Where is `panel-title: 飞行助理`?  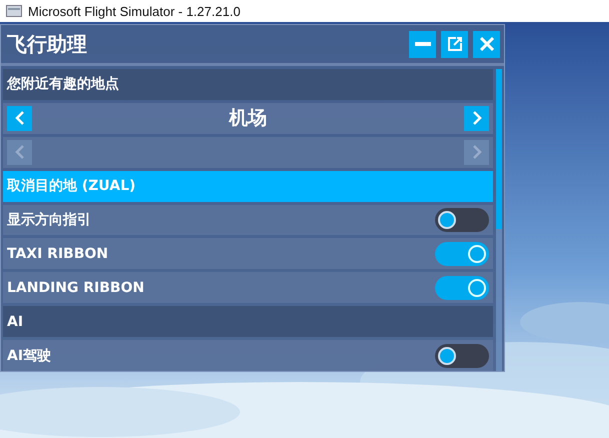 panel-title: 飞行助理 is located at coordinates (47, 44).